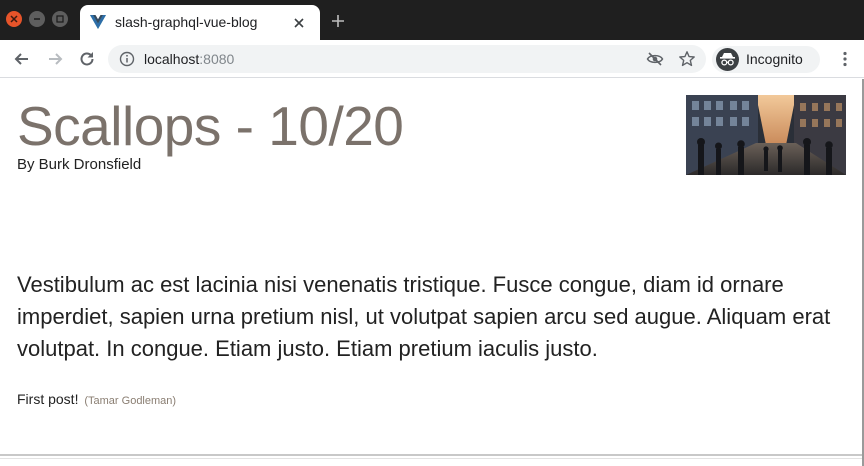 The height and width of the screenshot is (466, 864). What do you see at coordinates (655, 59) in the screenshot?
I see `eye-slash-icon` at bounding box center [655, 59].